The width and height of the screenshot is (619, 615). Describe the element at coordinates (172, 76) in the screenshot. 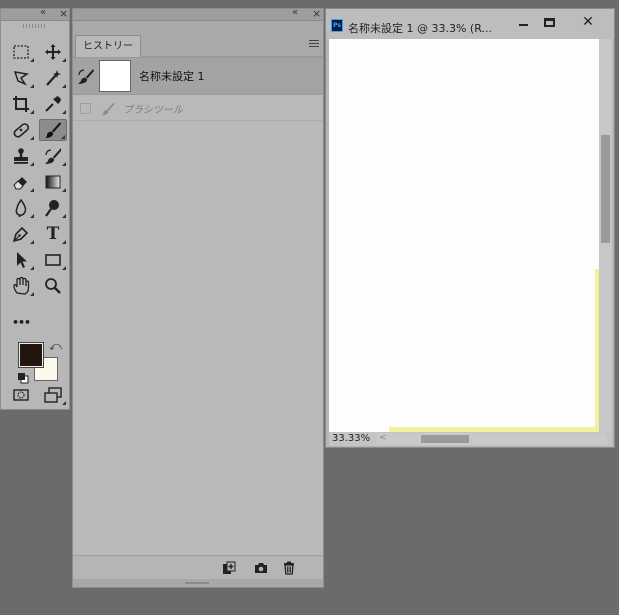

I see `snapshot-label: 名称未設定 1` at that location.